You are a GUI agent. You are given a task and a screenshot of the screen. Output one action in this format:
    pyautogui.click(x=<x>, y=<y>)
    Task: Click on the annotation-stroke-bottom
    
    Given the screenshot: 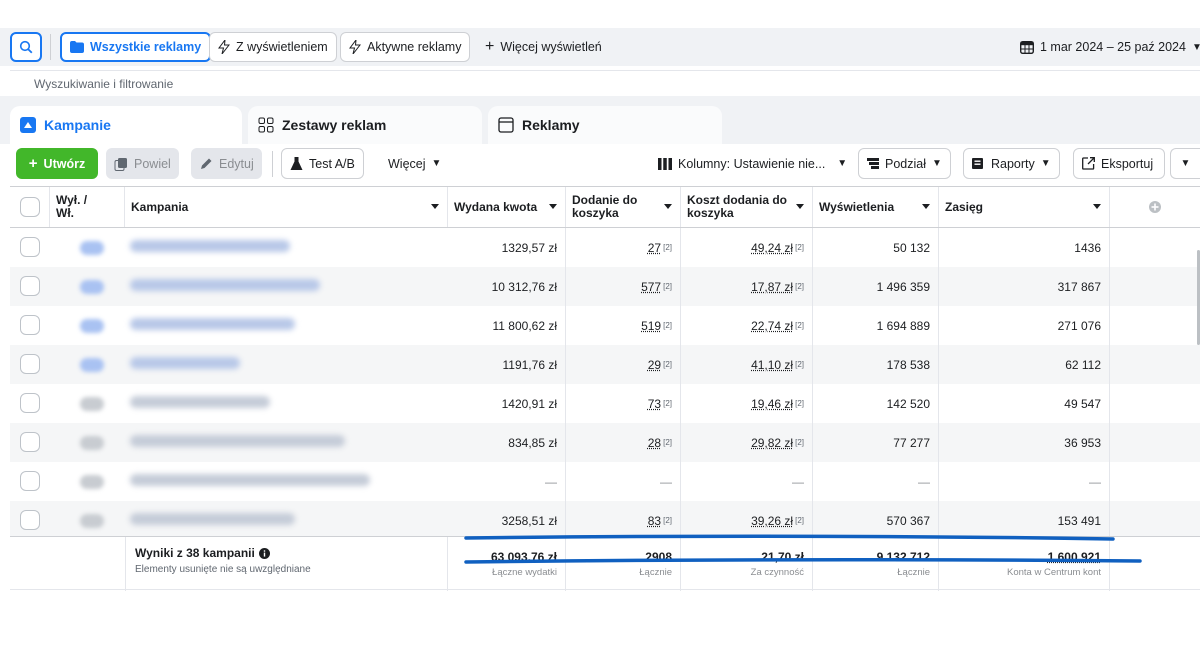 What is the action you would take?
    pyautogui.click(x=803, y=561)
    